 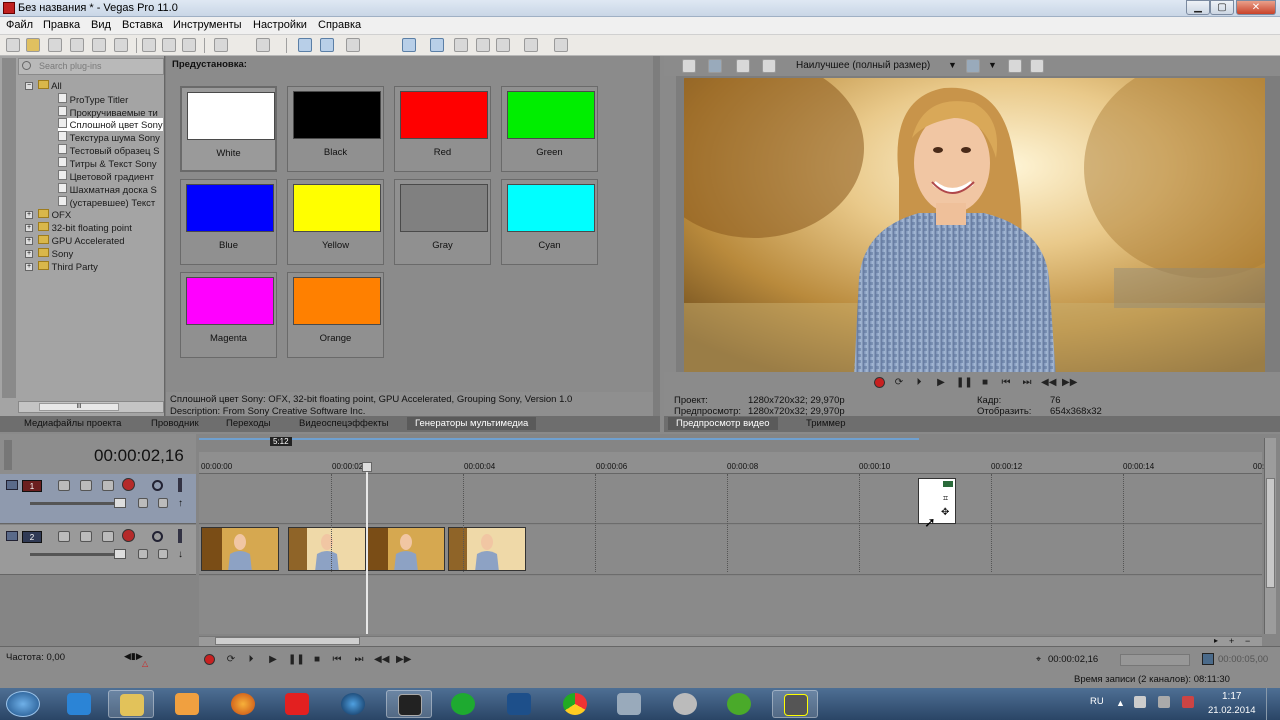 I want to click on envelope-tool-icon, so click(x=327, y=45).